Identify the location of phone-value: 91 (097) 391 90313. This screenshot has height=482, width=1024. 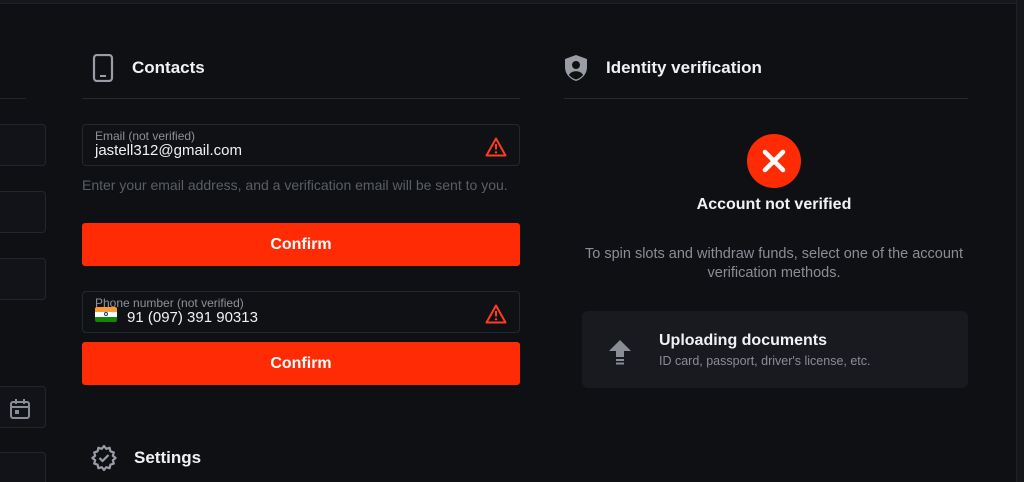
(192, 317).